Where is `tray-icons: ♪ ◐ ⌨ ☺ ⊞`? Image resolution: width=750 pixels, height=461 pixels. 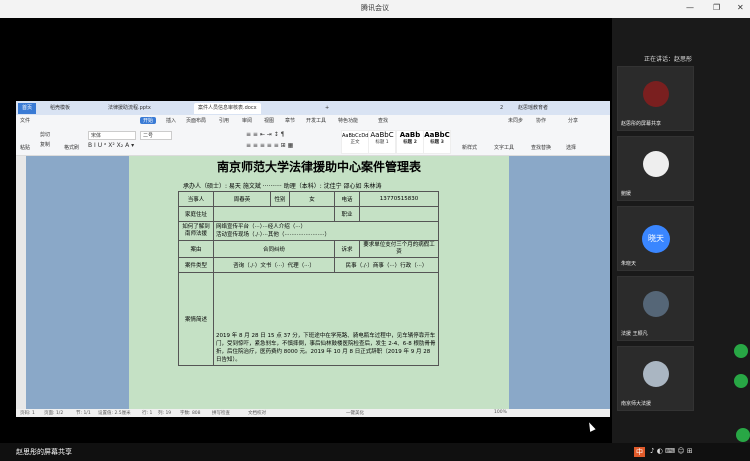 tray-icons: ♪ ◐ ⌨ ☺ ⊞ is located at coordinates (671, 451).